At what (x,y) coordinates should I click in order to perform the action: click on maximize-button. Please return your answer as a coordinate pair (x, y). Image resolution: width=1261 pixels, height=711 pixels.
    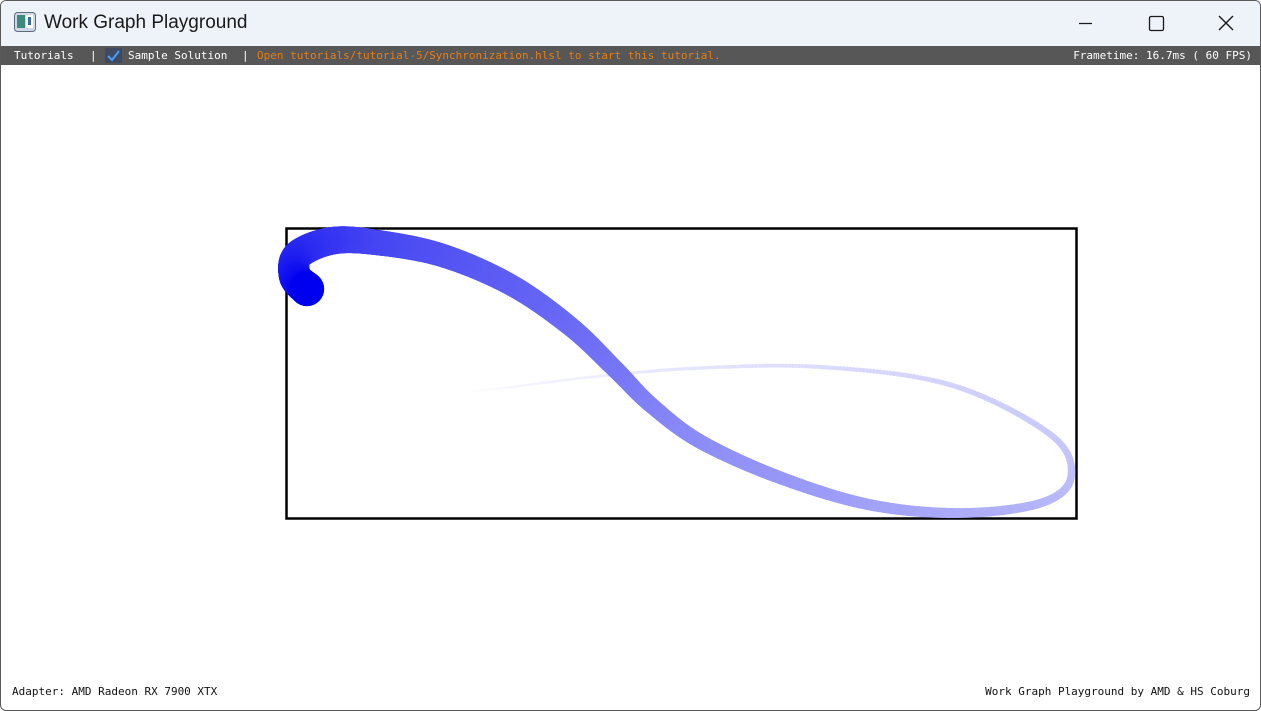
    Looking at the image, I should click on (1155, 23).